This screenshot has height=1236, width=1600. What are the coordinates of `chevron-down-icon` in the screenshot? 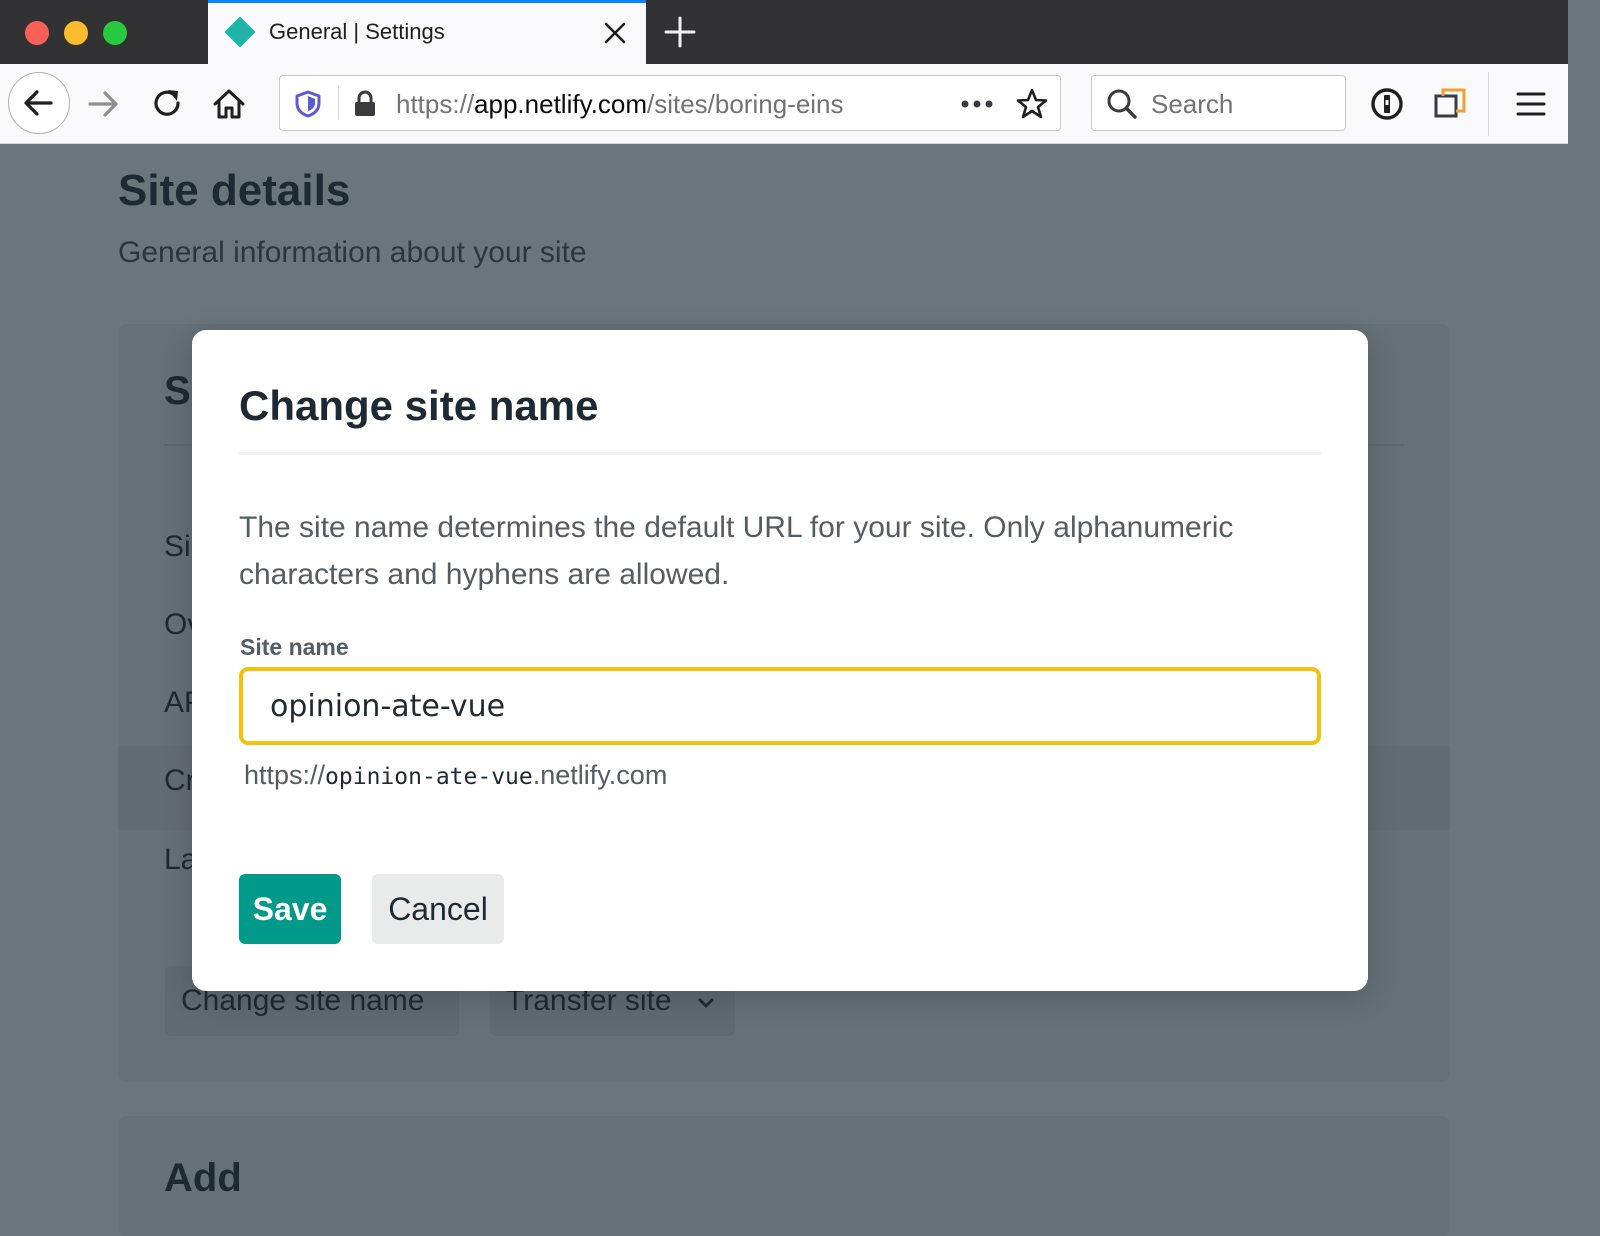 It's located at (706, 1003).